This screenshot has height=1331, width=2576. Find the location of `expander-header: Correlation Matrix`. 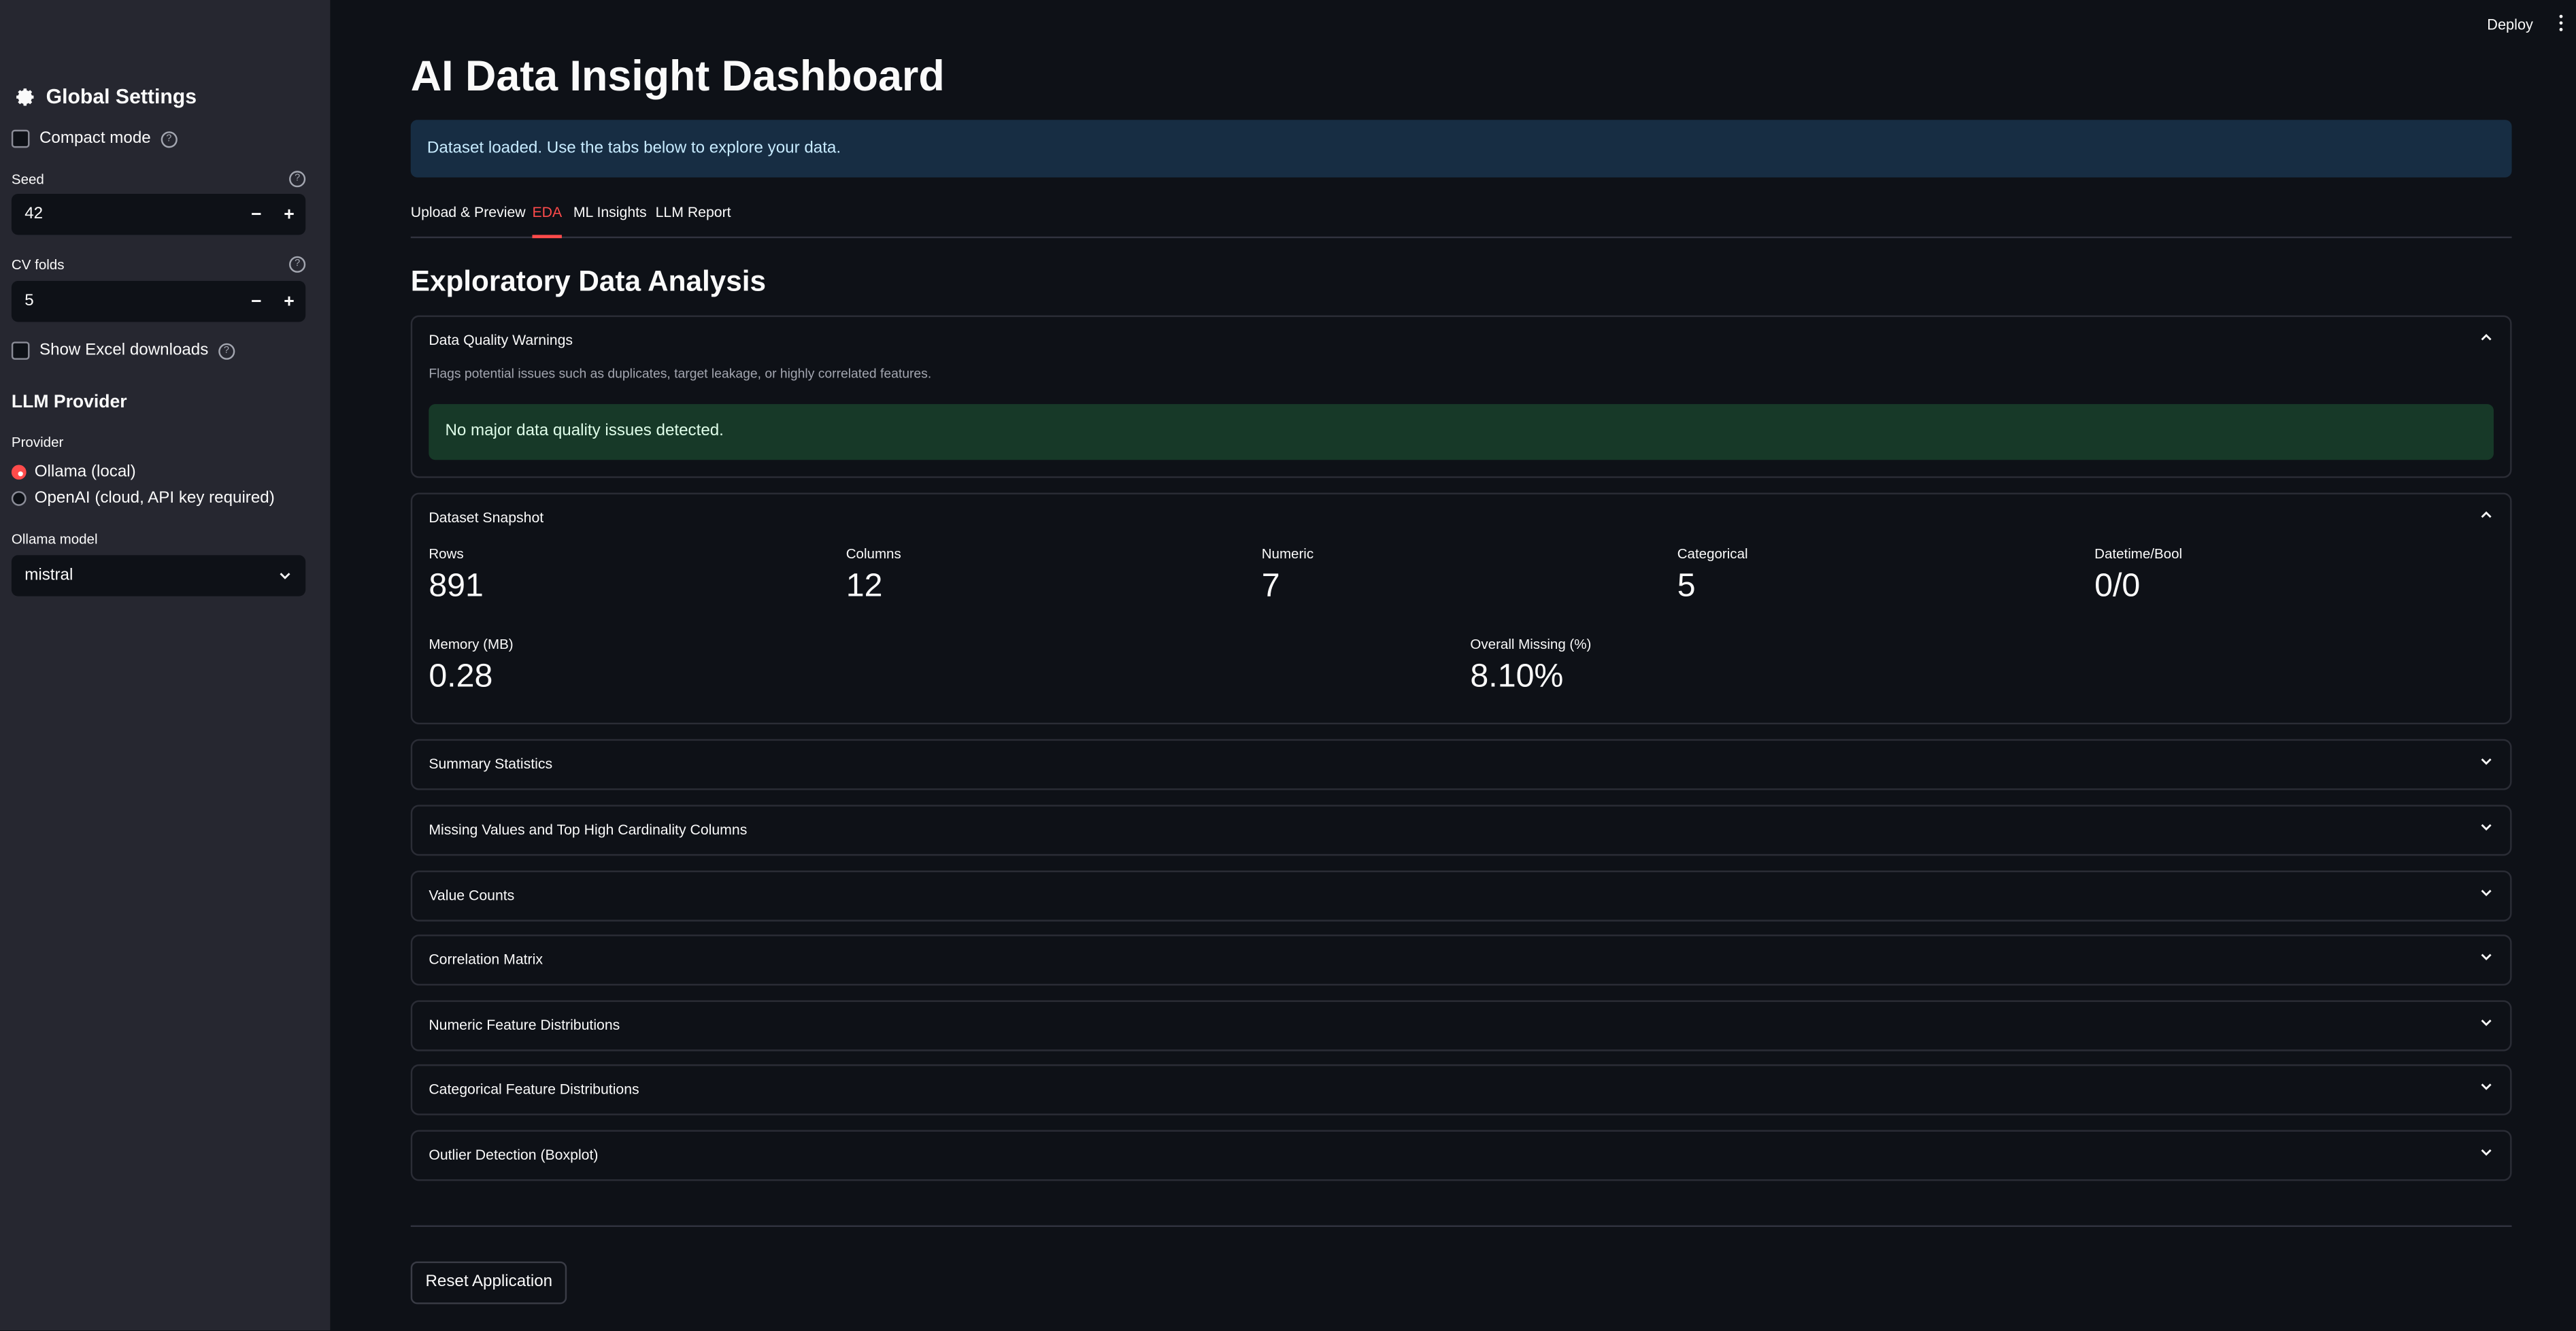

expander-header: Correlation Matrix is located at coordinates (486, 959).